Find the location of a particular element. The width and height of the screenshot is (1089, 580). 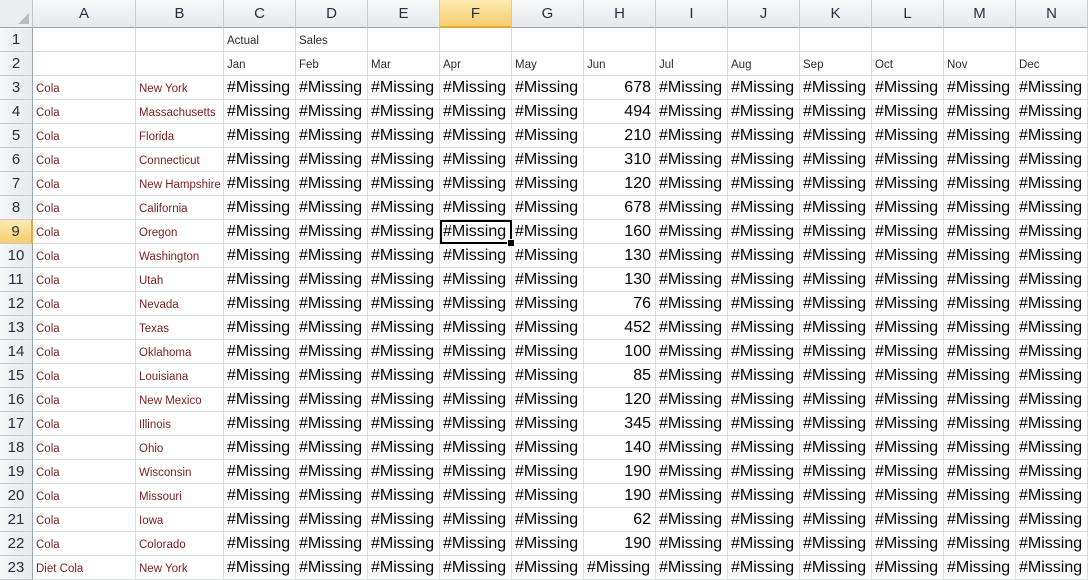

cell-n22: #Missing is located at coordinates (1052, 544).